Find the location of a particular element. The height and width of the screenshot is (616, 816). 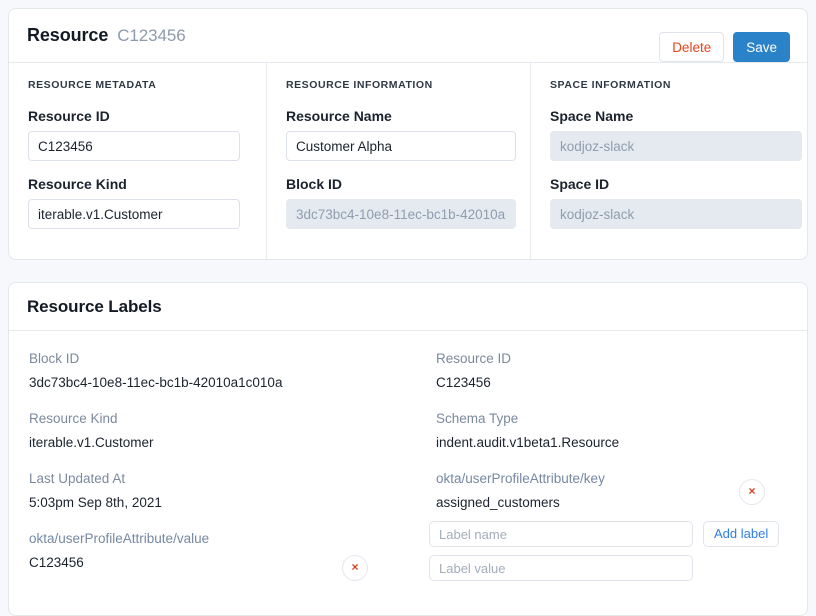

field-resource-kind: Resource Kind is located at coordinates (137, 202).